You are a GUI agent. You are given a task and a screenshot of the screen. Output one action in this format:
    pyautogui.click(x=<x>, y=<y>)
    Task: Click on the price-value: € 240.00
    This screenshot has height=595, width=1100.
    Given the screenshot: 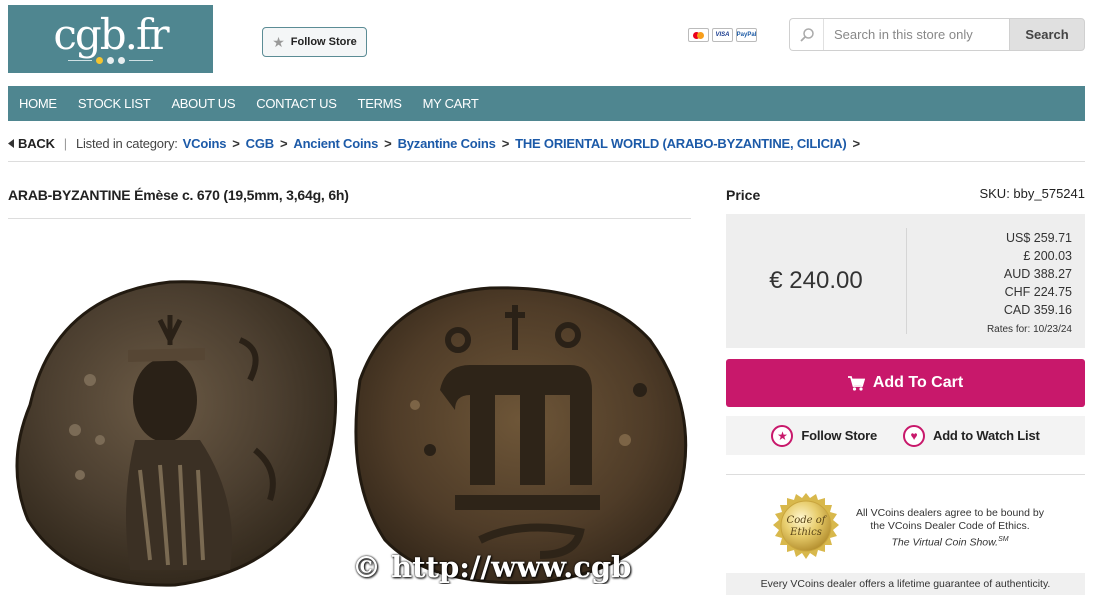 What is the action you would take?
    pyautogui.click(x=816, y=280)
    